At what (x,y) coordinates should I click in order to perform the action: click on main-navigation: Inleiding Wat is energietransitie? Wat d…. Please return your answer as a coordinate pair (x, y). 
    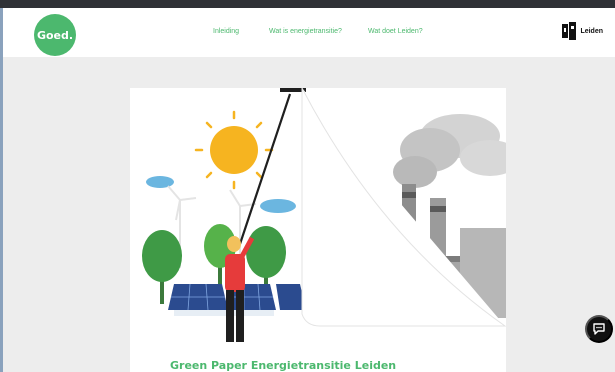
    Looking at the image, I should click on (309, 35).